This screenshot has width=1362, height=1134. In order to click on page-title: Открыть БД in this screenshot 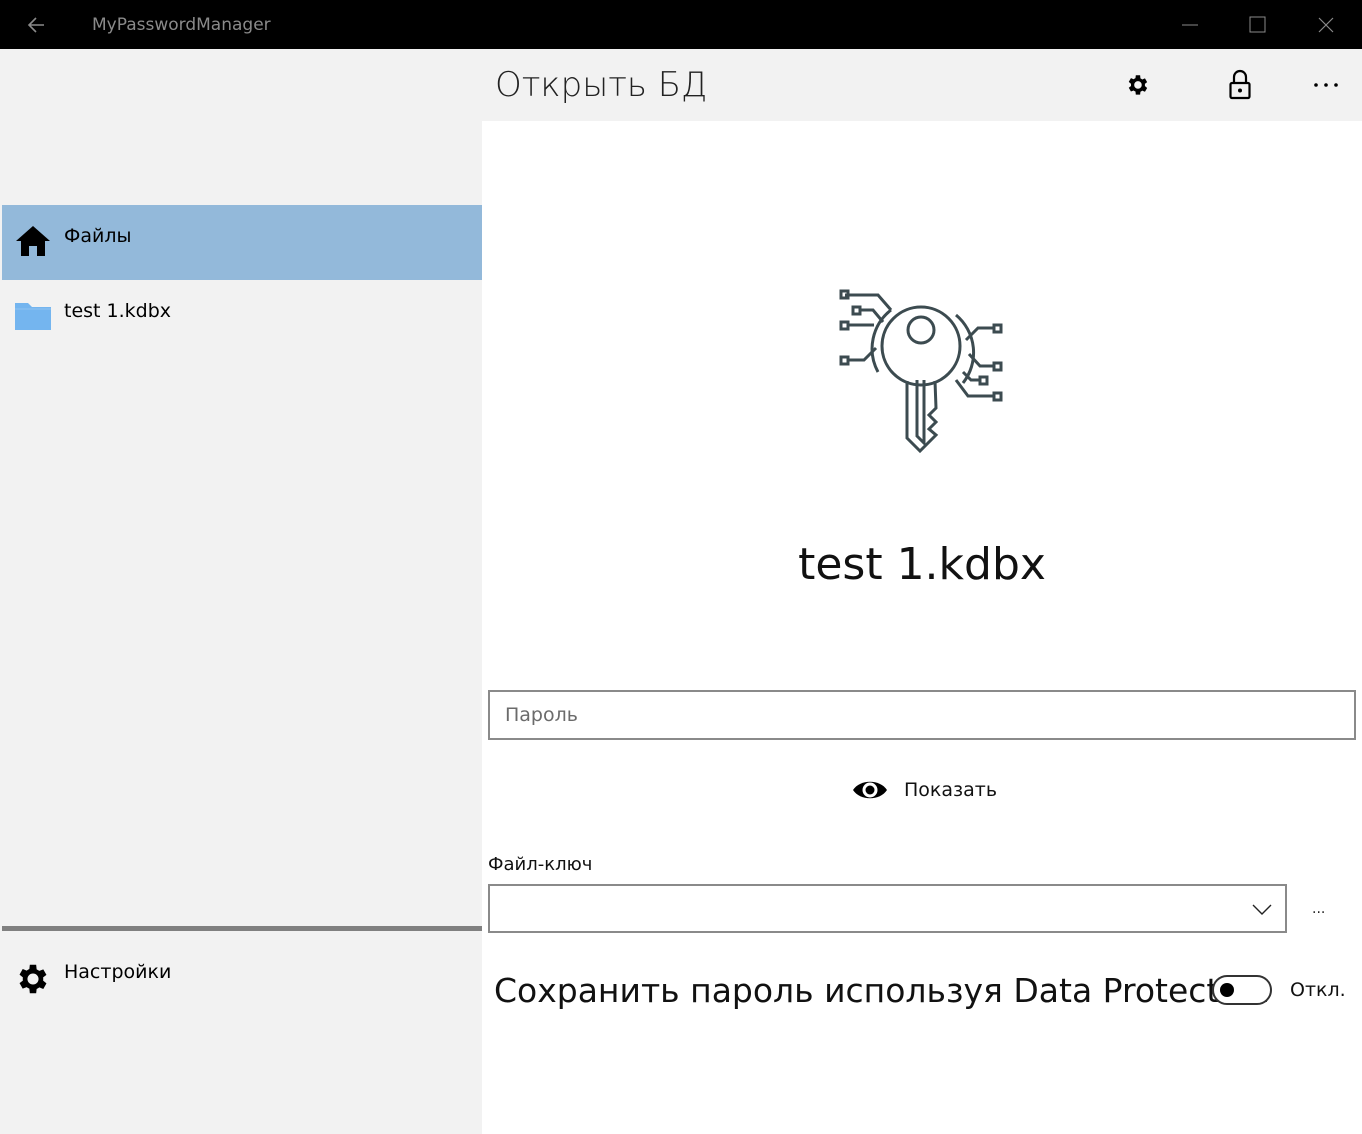, I will do `click(601, 85)`.